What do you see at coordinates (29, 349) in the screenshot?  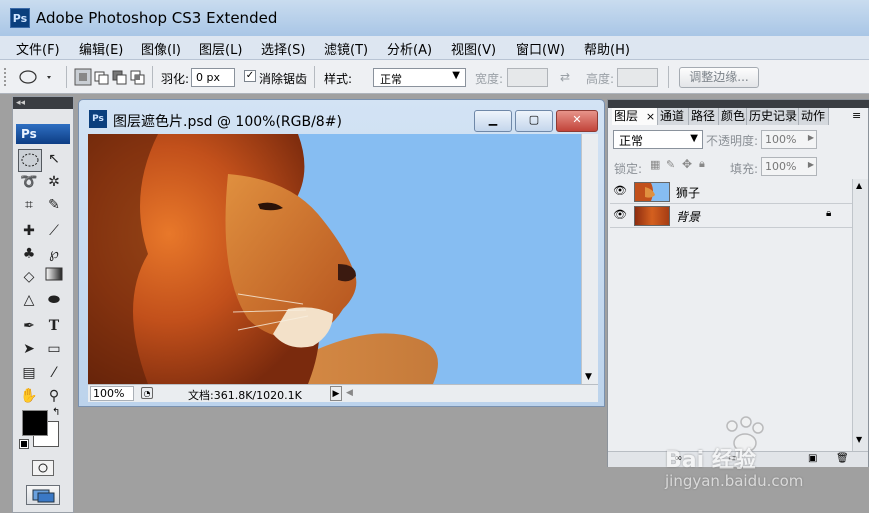 I see `path-selection-tool: ➤` at bounding box center [29, 349].